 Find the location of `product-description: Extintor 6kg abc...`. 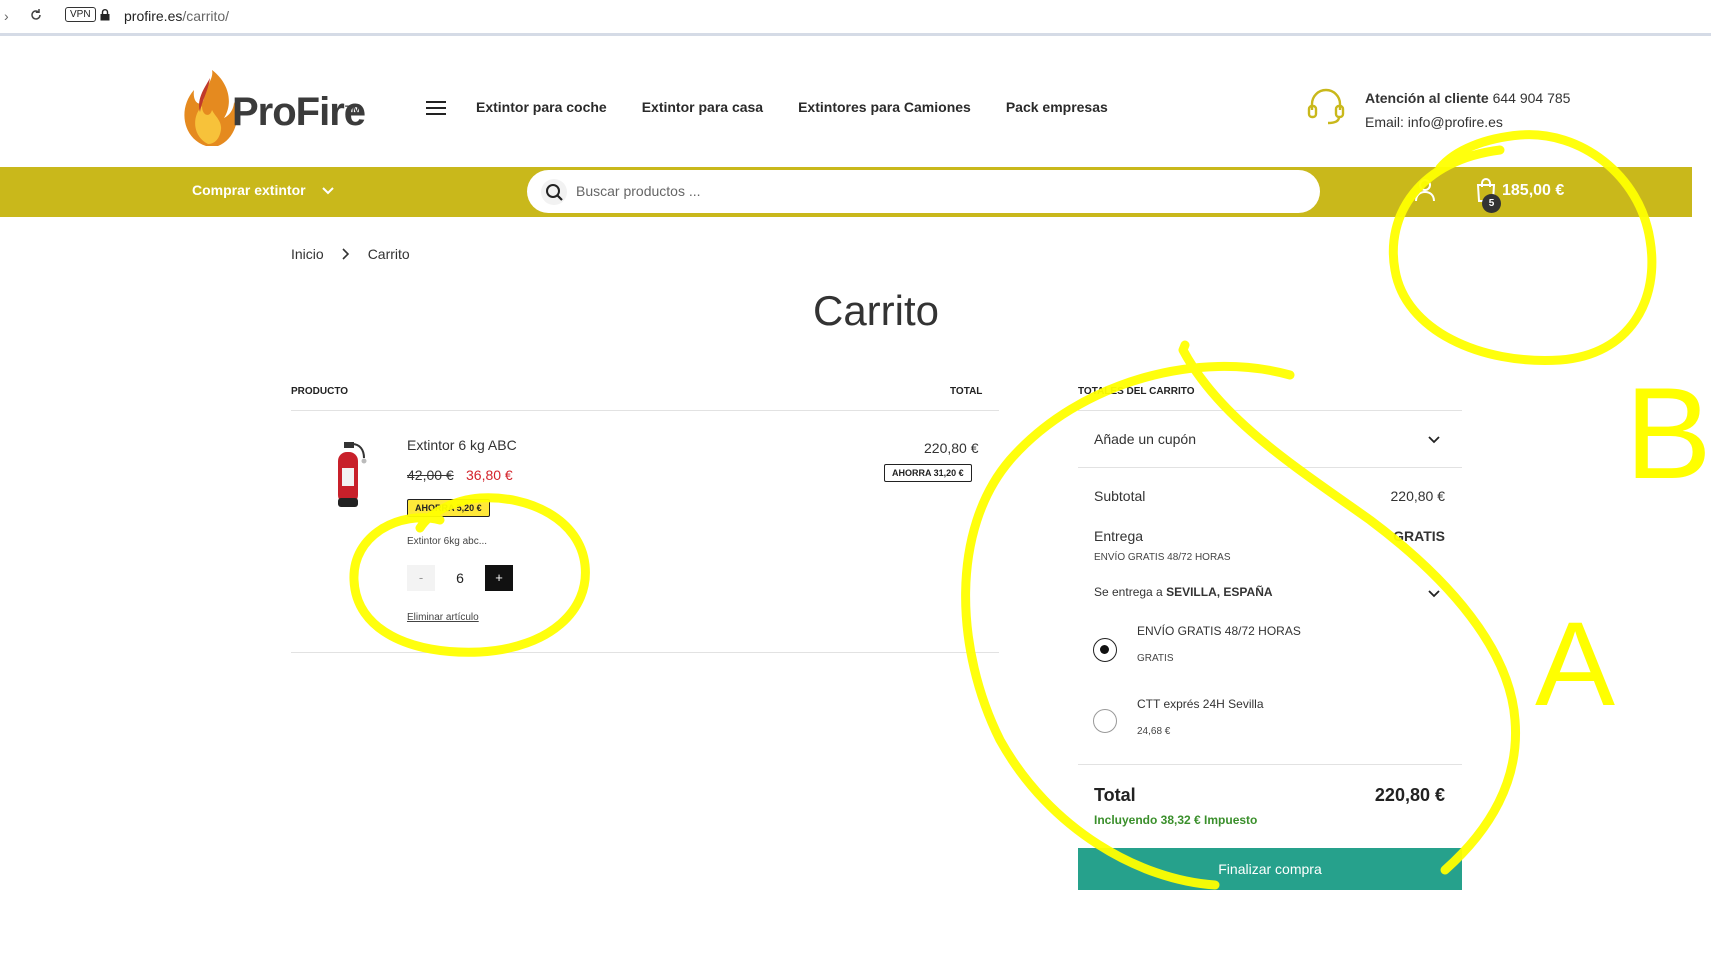

product-description: Extintor 6kg abc... is located at coordinates (447, 541).